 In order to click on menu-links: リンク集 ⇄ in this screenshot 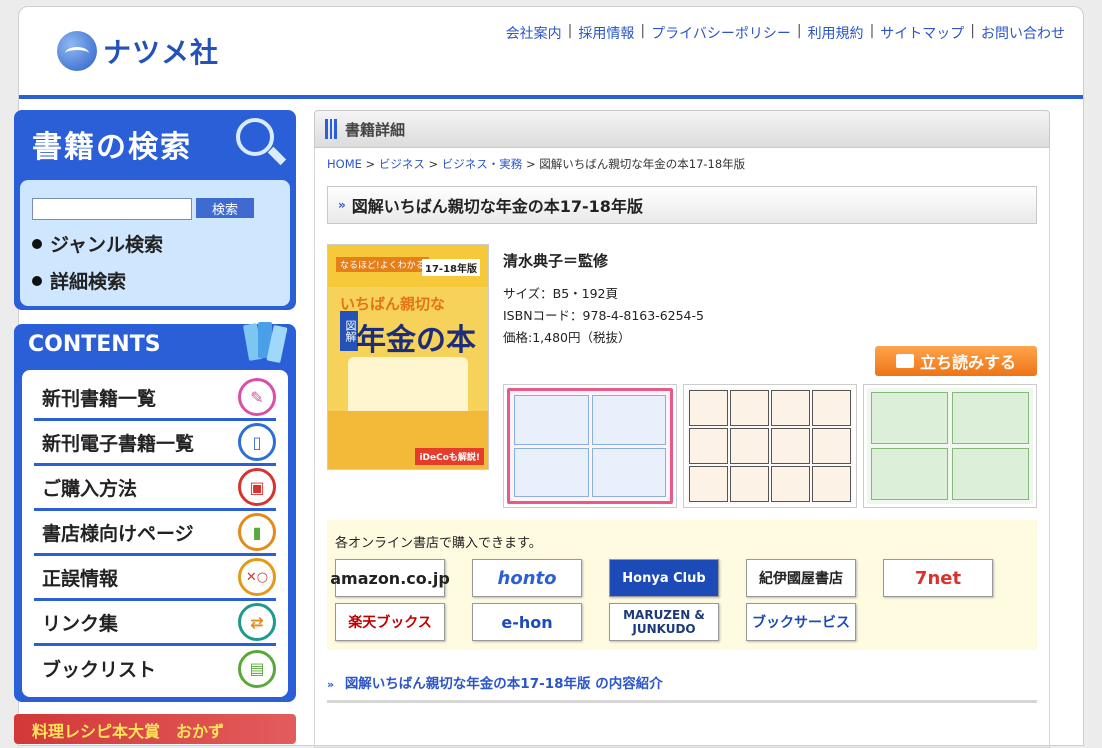, I will do `click(155, 623)`.